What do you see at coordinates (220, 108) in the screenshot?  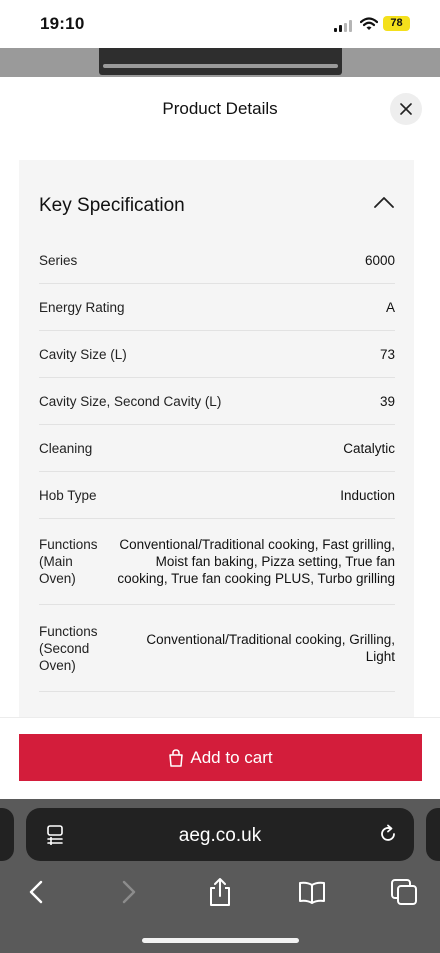 I see `sheet-title: Product Details` at bounding box center [220, 108].